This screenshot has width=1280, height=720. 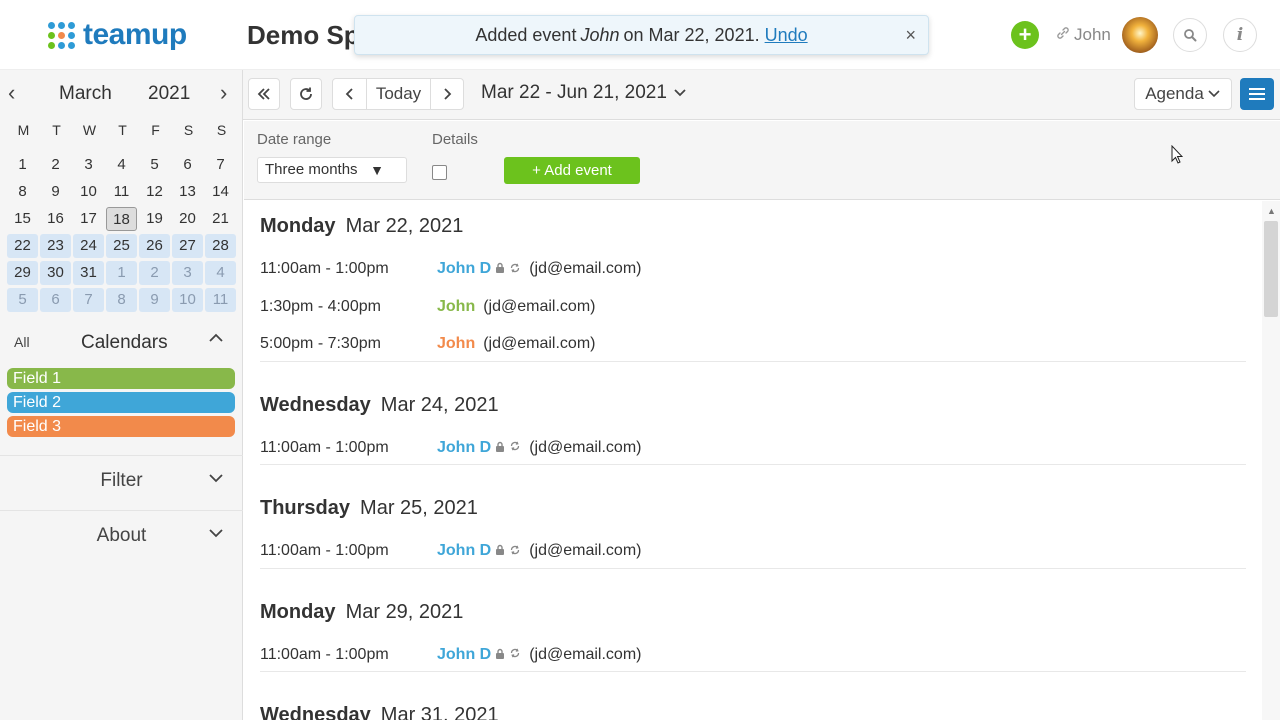 I want to click on add-event-button: + Add event, so click(x=572, y=170).